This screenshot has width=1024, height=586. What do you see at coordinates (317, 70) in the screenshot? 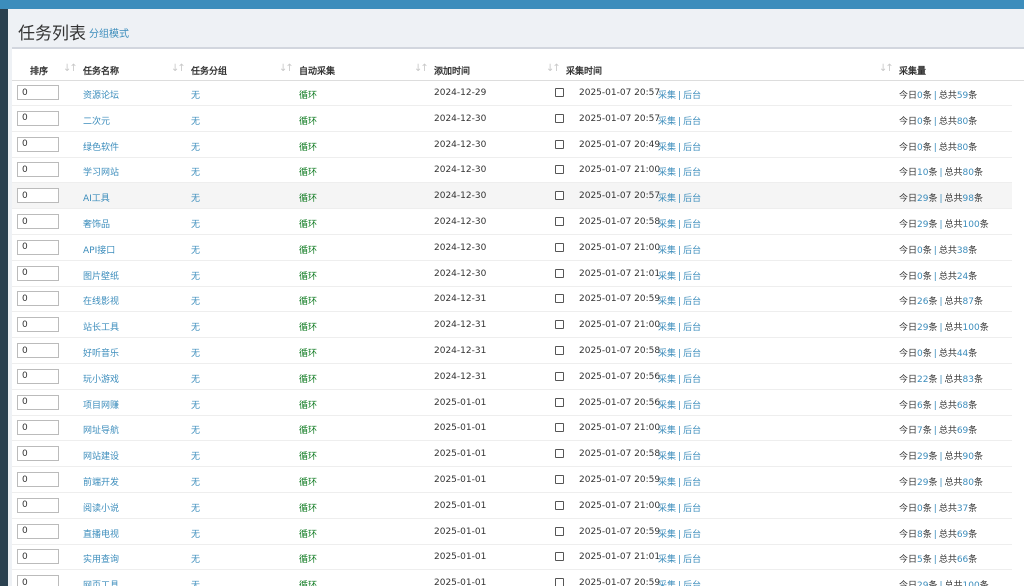
I see `column-header-auto: 自动采集` at bounding box center [317, 70].